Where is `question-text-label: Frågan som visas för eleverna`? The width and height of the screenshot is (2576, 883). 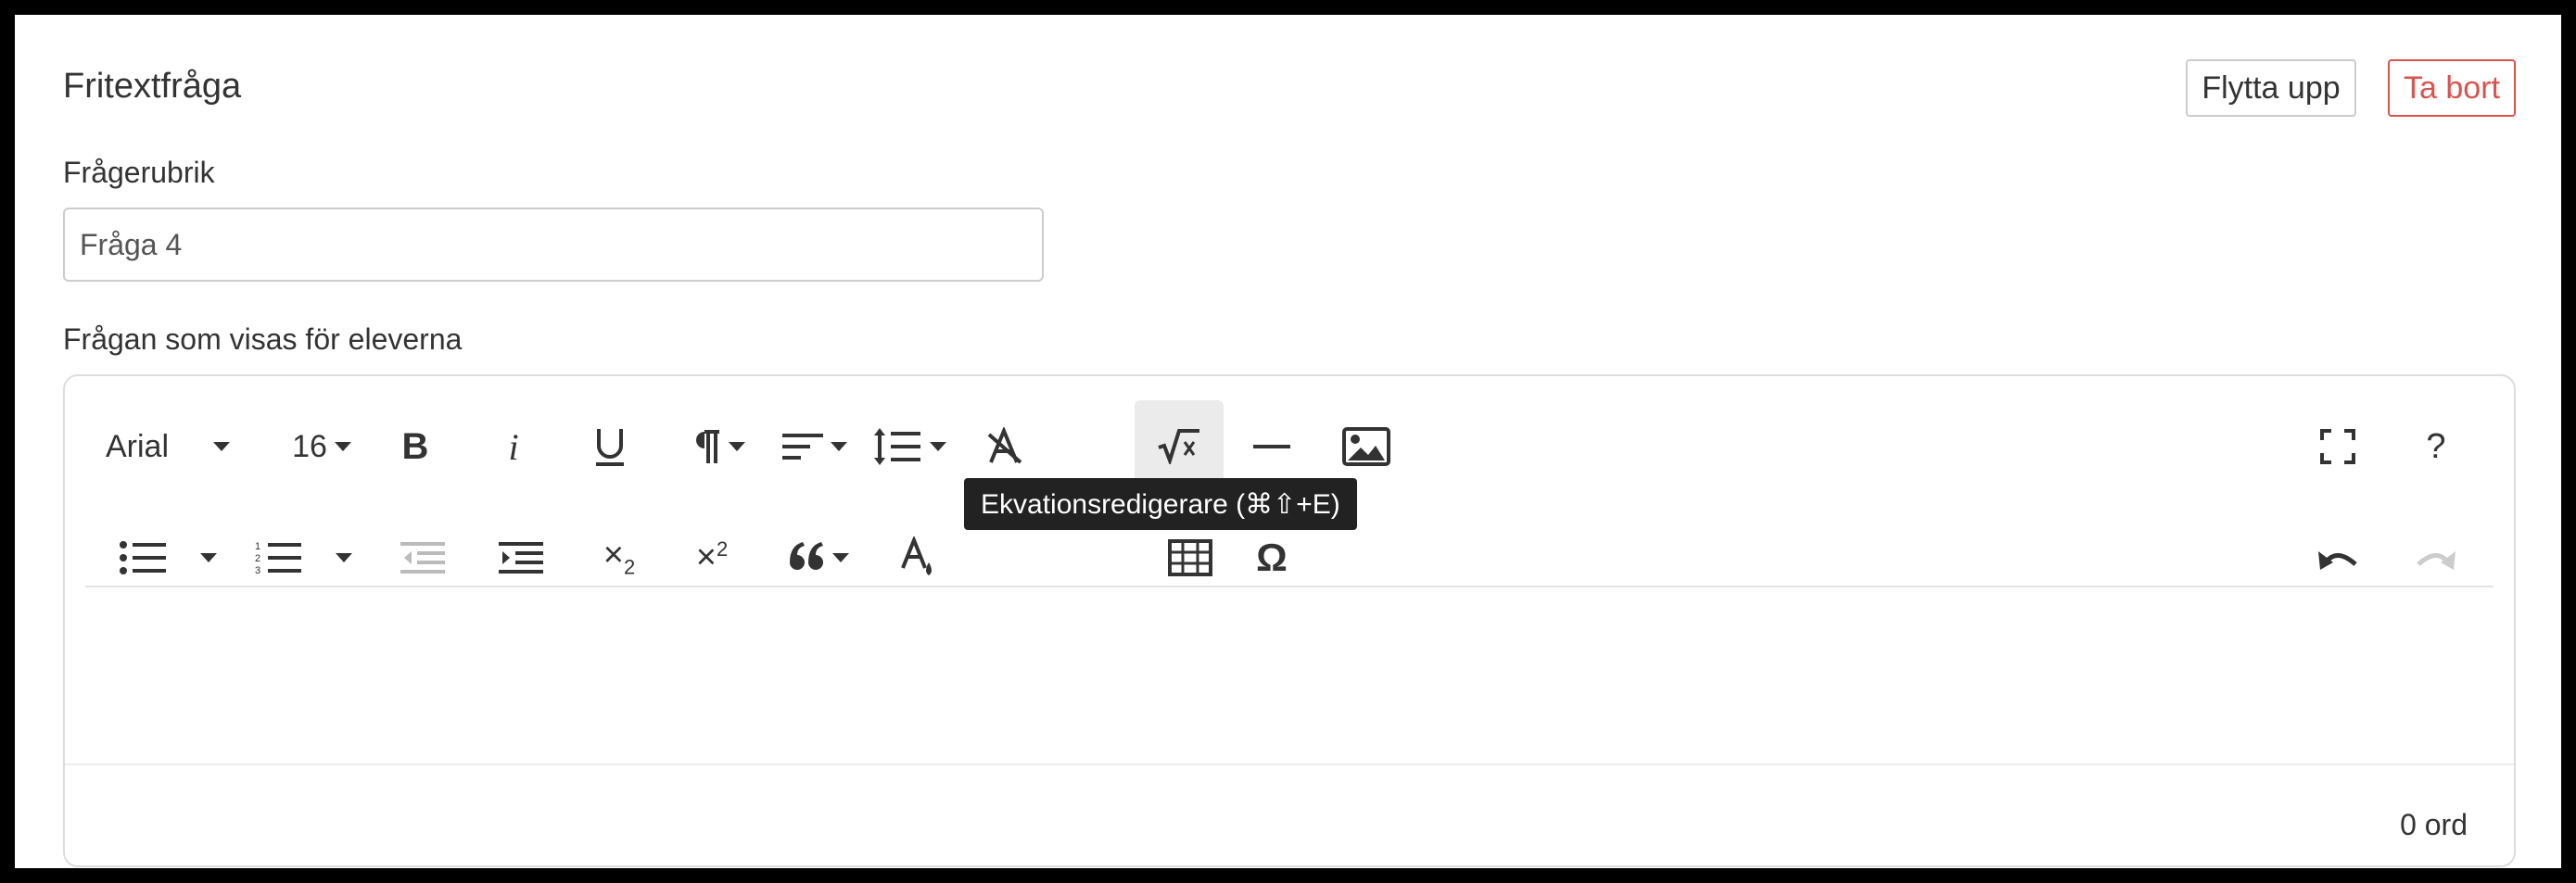
question-text-label: Frågan som visas för eleverna is located at coordinates (263, 339).